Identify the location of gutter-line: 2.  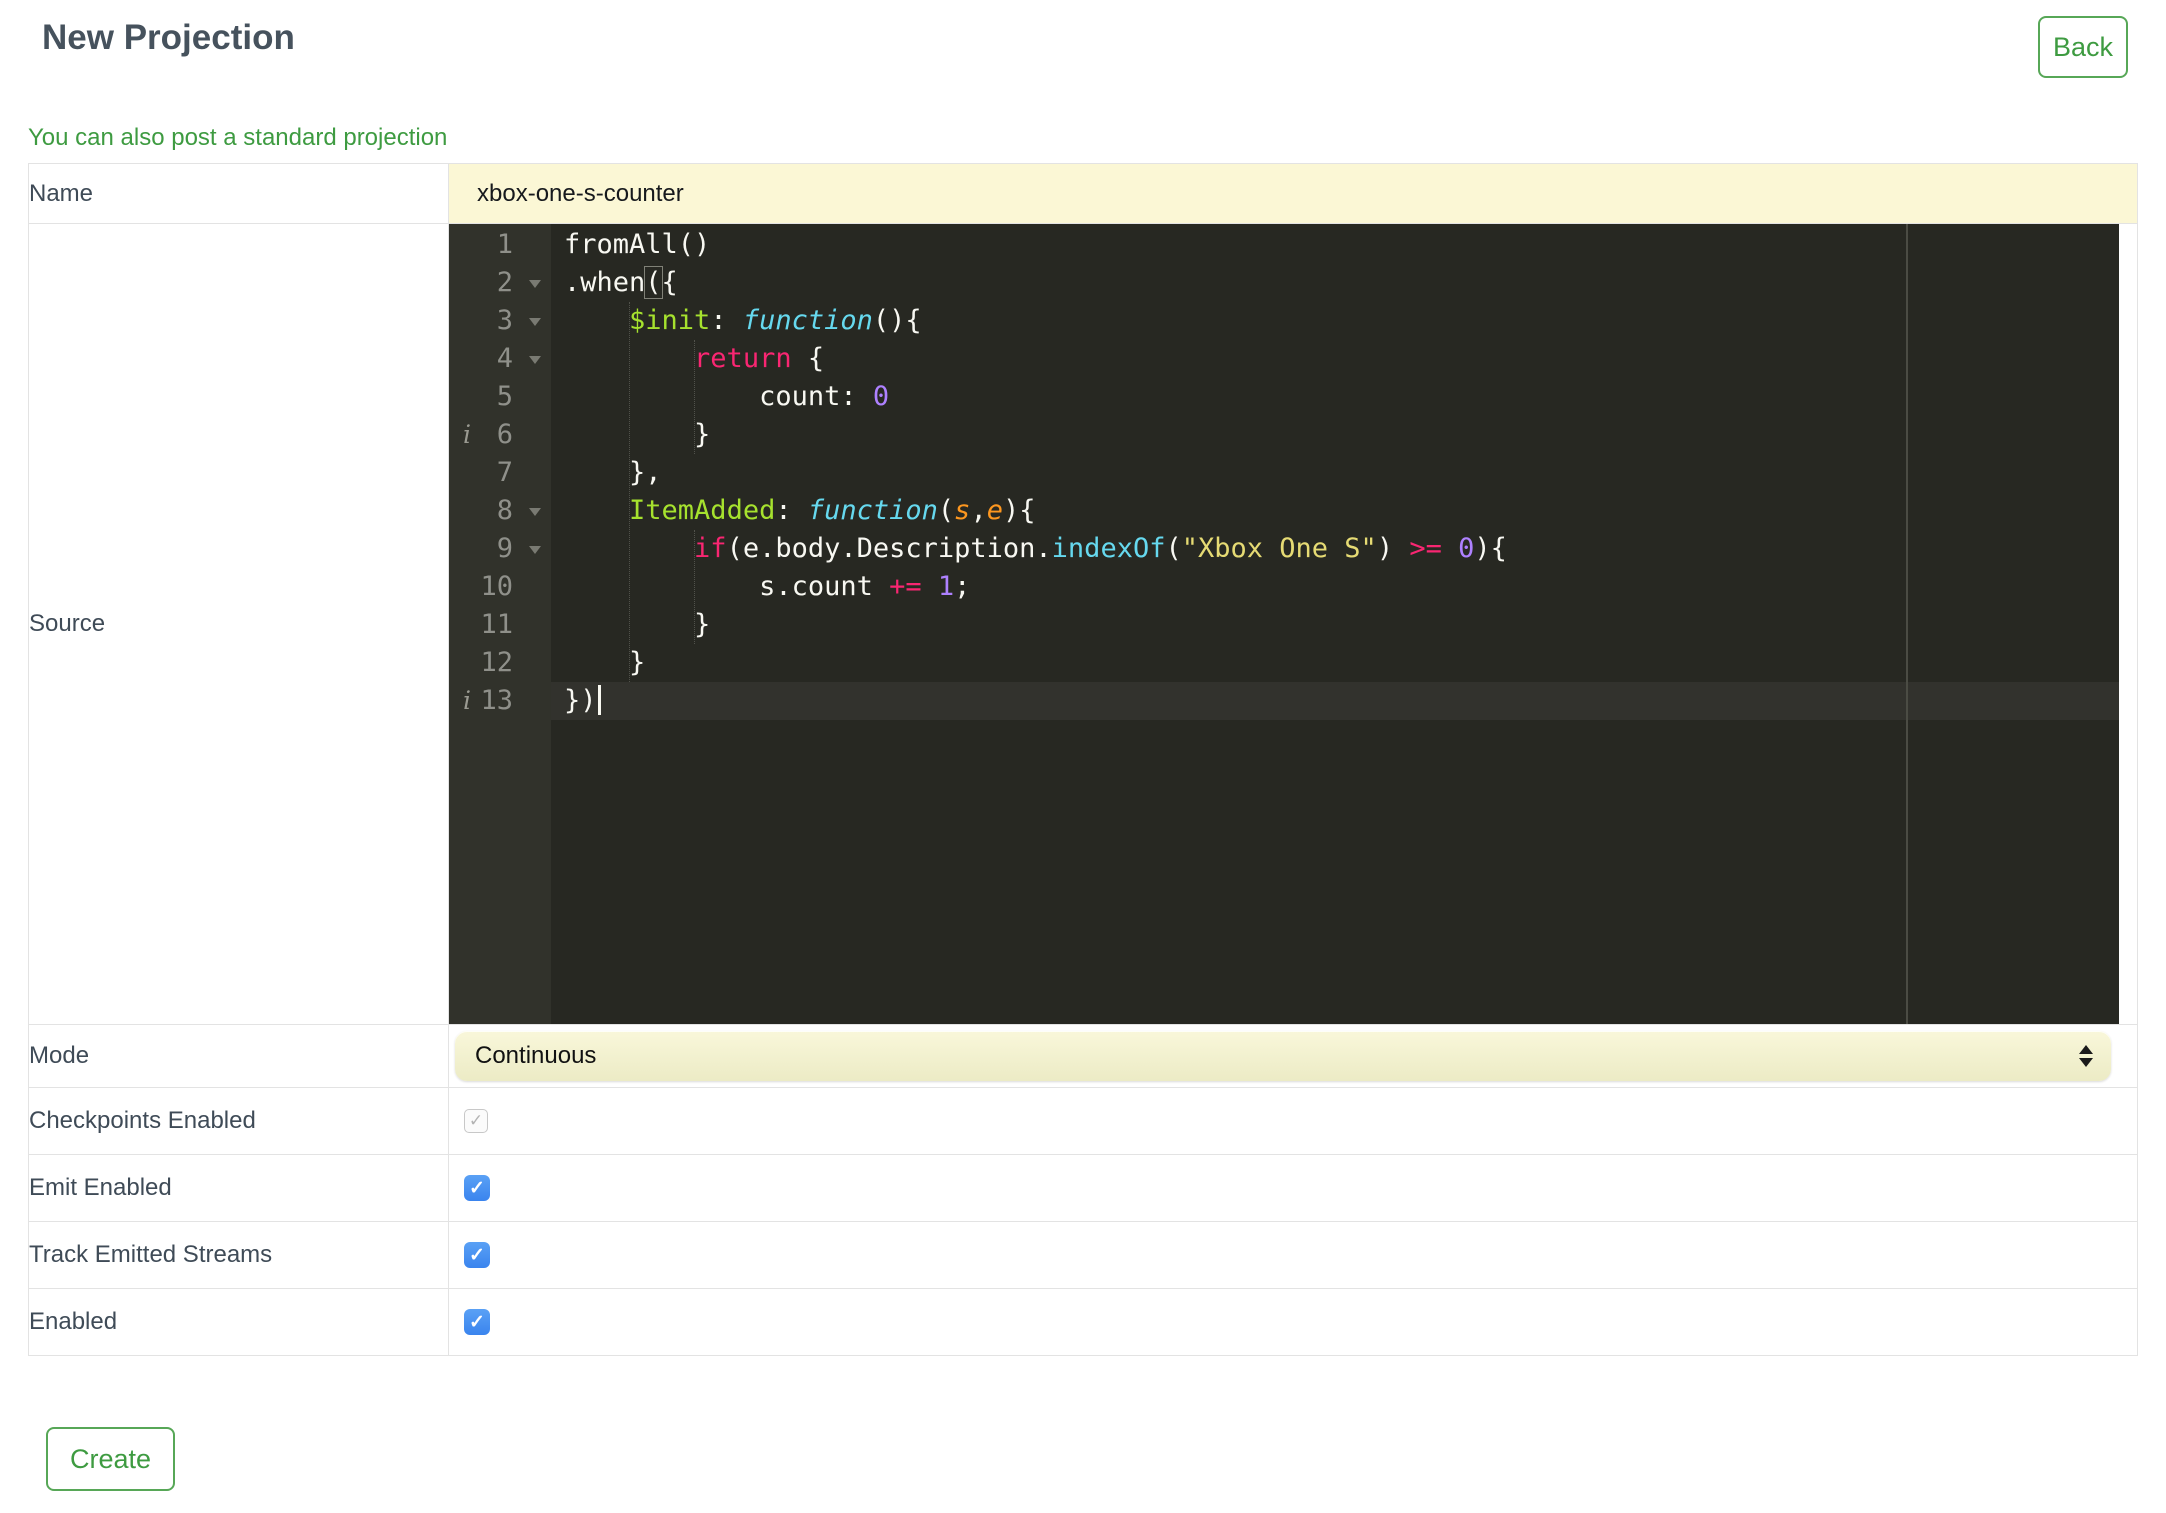
(500, 283).